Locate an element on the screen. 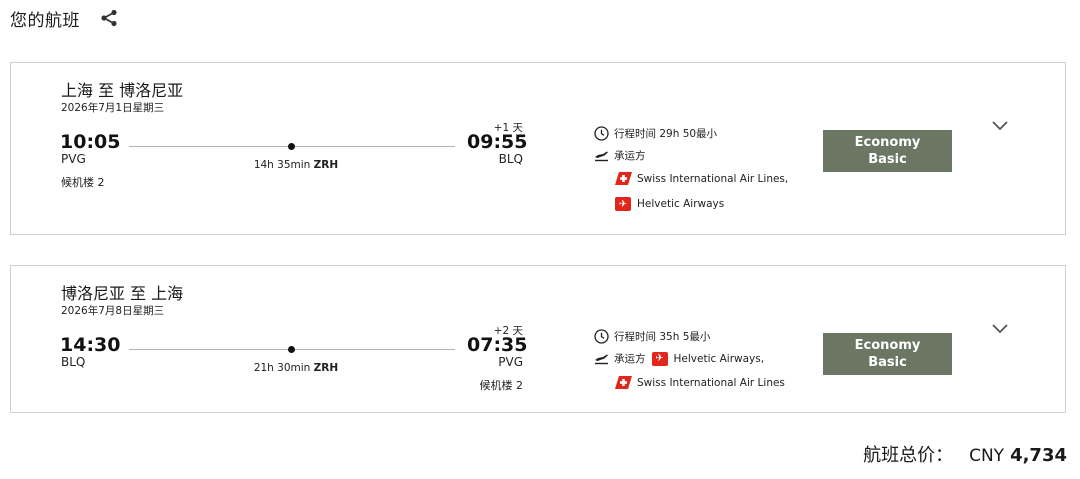  route-title: 博洛尼亚 至 上海 is located at coordinates (122, 293).